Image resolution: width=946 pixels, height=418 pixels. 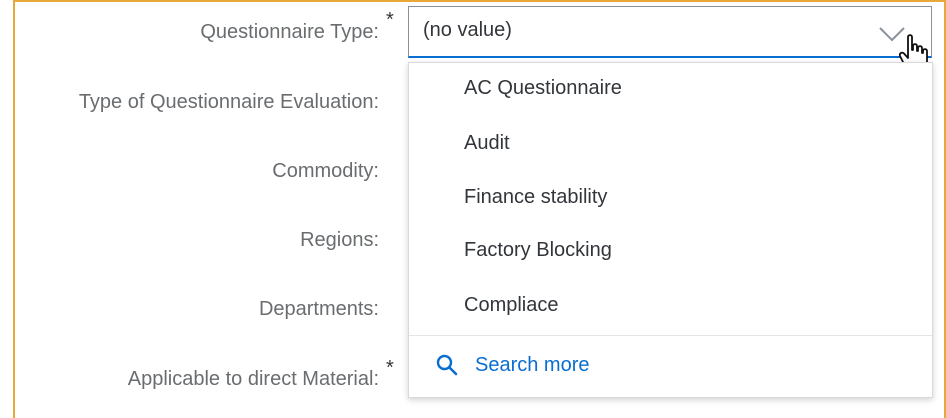 What do you see at coordinates (532, 364) in the screenshot?
I see `search-more-label: Search more` at bounding box center [532, 364].